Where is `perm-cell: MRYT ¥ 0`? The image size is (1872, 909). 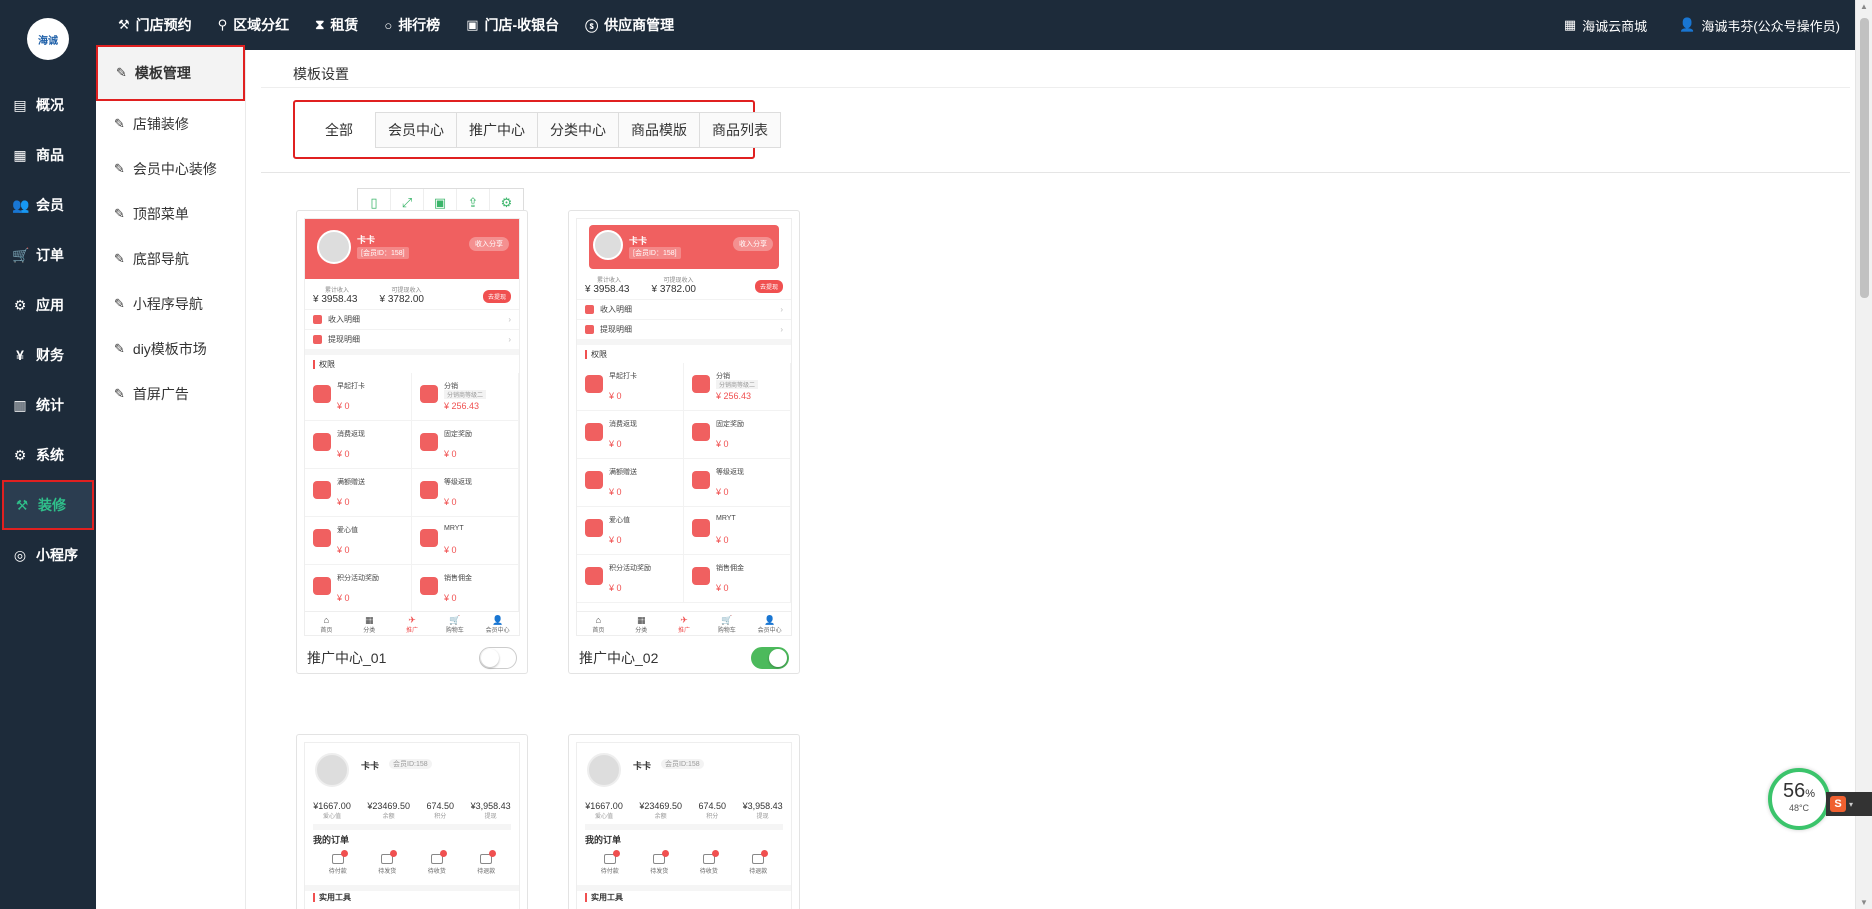
perm-cell: MRYT ¥ 0 is located at coordinates (465, 541).